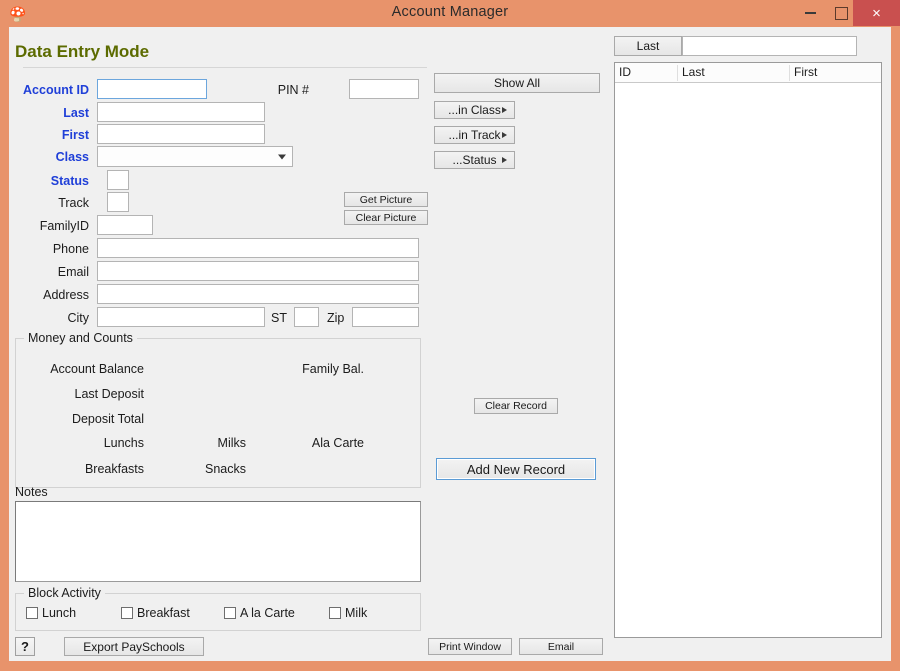 The width and height of the screenshot is (900, 671). I want to click on first-name-input, so click(181, 134).